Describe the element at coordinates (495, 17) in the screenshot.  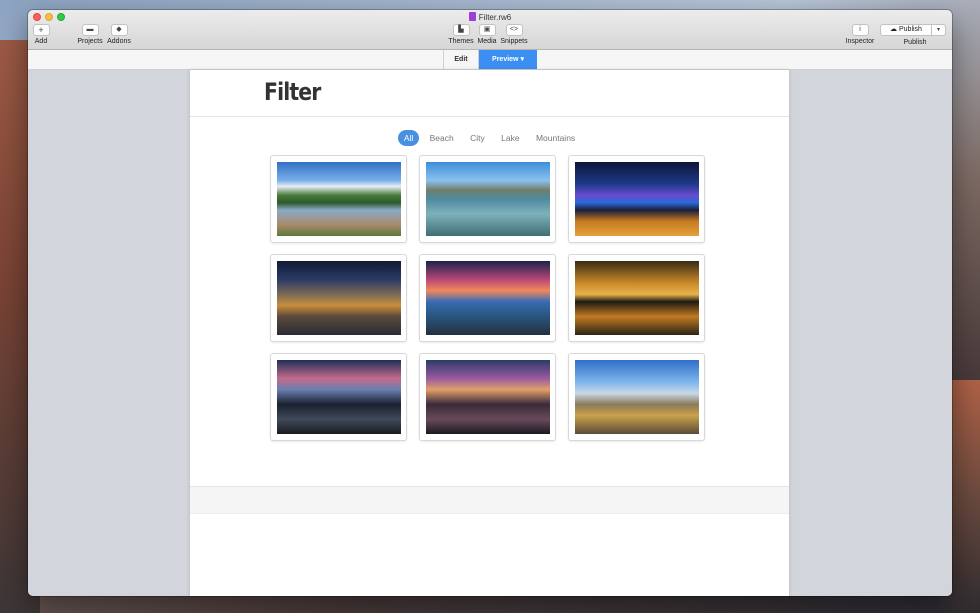
I see `window-title-text: Filter.rw6` at that location.